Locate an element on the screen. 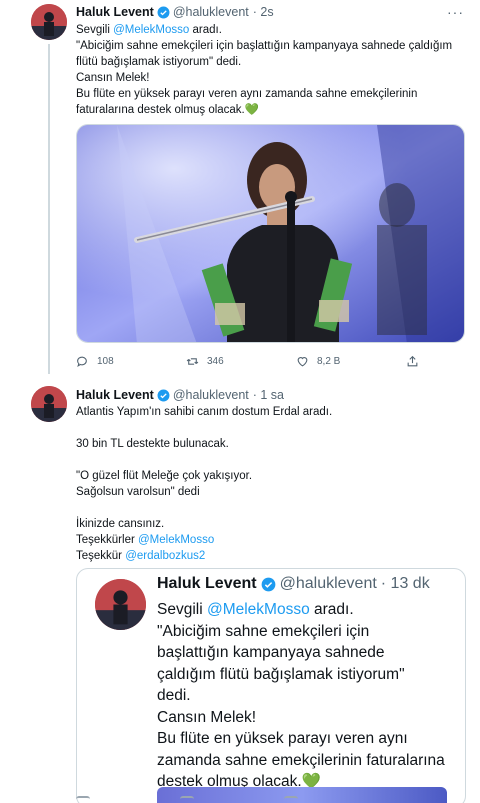  reply-button: 108 is located at coordinates (131, 361).